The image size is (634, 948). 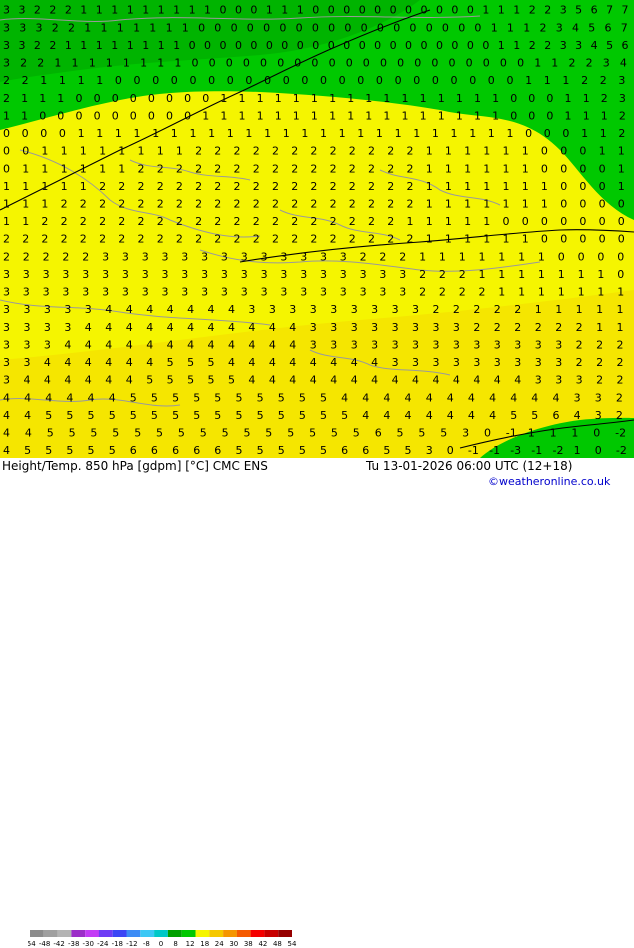 What do you see at coordinates (549, 481) in the screenshot?
I see `credit-link: ©weatheronline.co.uk` at bounding box center [549, 481].